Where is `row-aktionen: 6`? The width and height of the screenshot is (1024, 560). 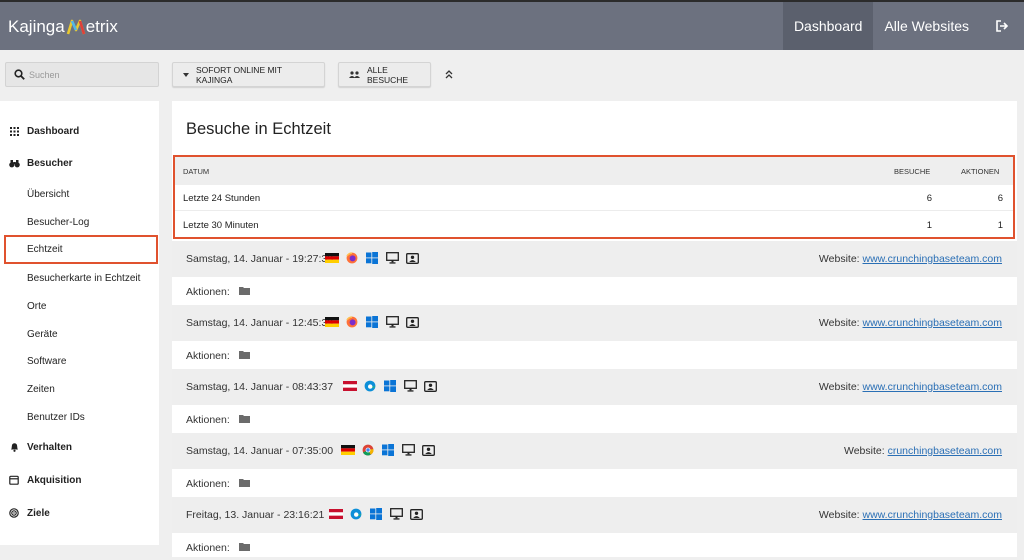 row-aktionen: 6 is located at coordinates (1000, 198).